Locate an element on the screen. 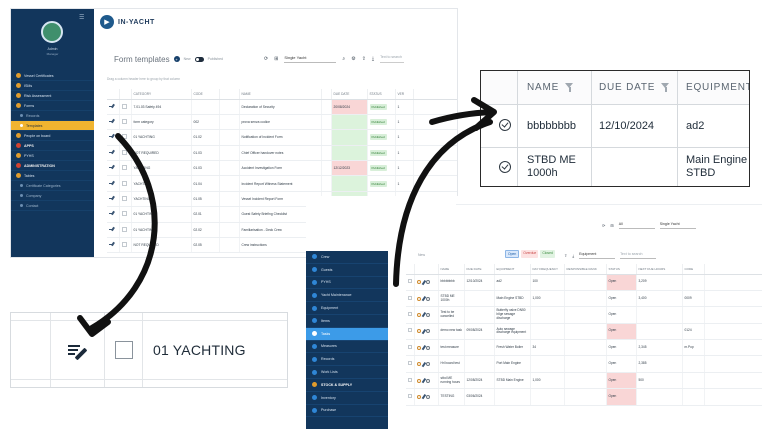  published-toggle is located at coordinates (199, 59).